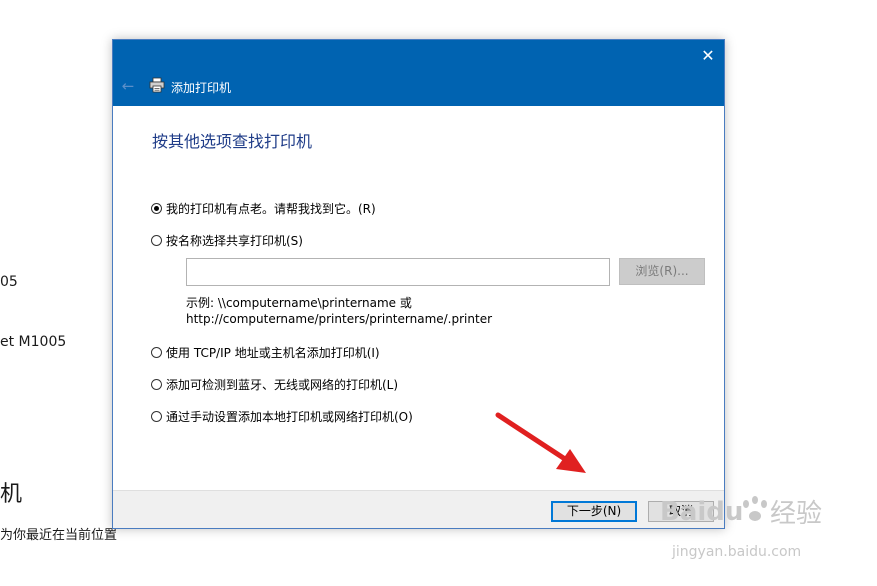 This screenshot has height=586, width=877. What do you see at coordinates (59, 535) in the screenshot?
I see `background-text-4: 为你最近在当前位置` at bounding box center [59, 535].